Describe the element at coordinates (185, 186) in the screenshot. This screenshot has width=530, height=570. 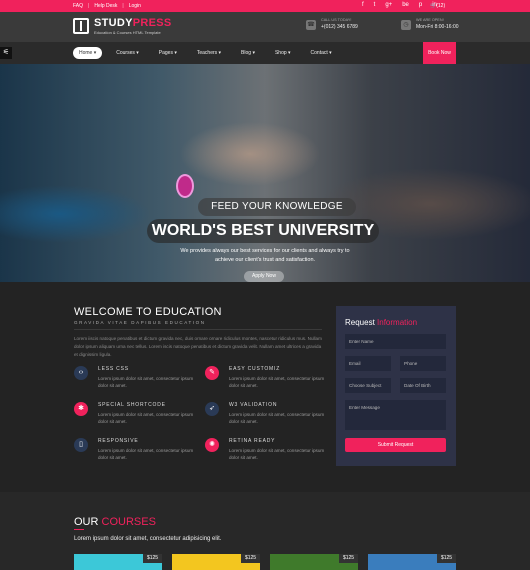
I see `hero-earring-image` at that location.